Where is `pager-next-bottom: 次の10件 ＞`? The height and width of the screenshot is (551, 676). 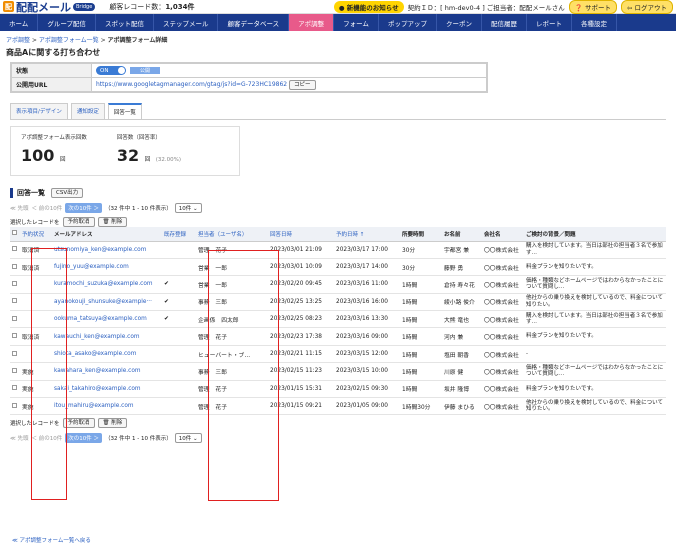
pager-next-bottom: 次の10件 ＞ is located at coordinates (84, 437).